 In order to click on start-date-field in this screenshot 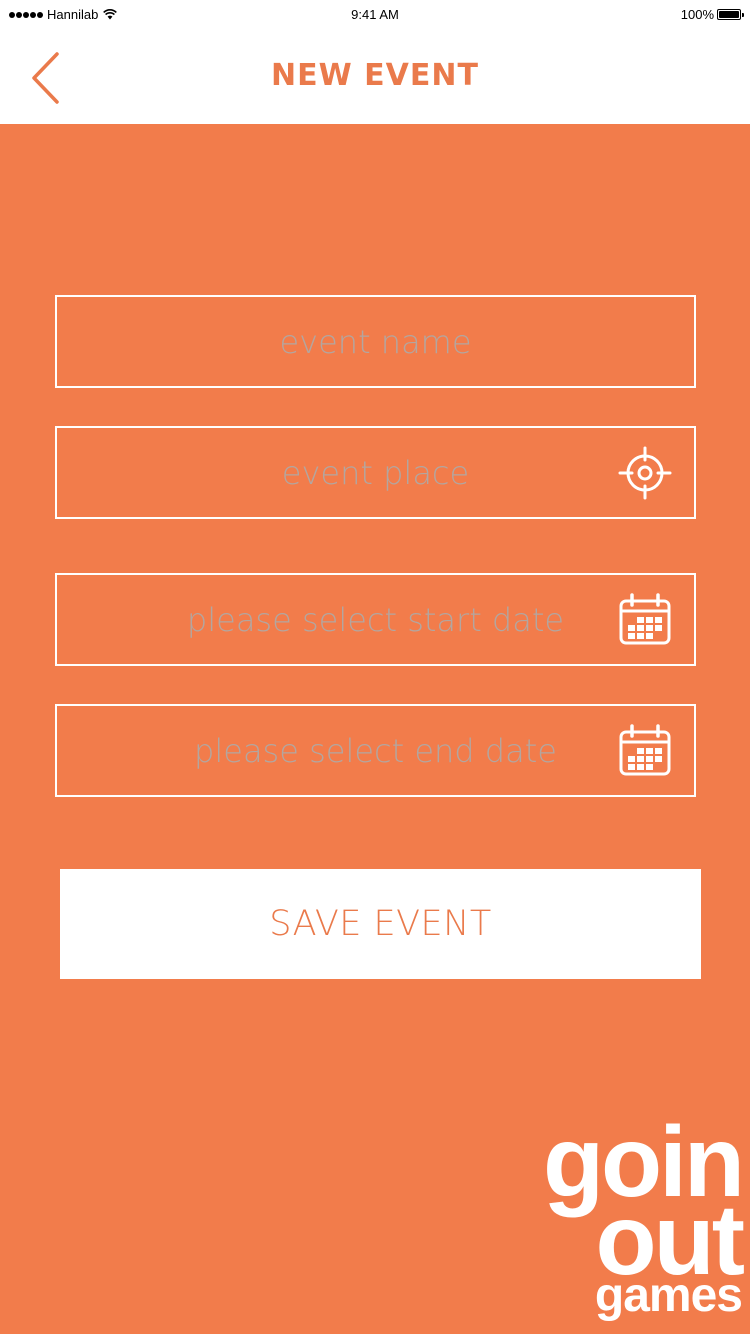, I will do `click(375, 619)`.